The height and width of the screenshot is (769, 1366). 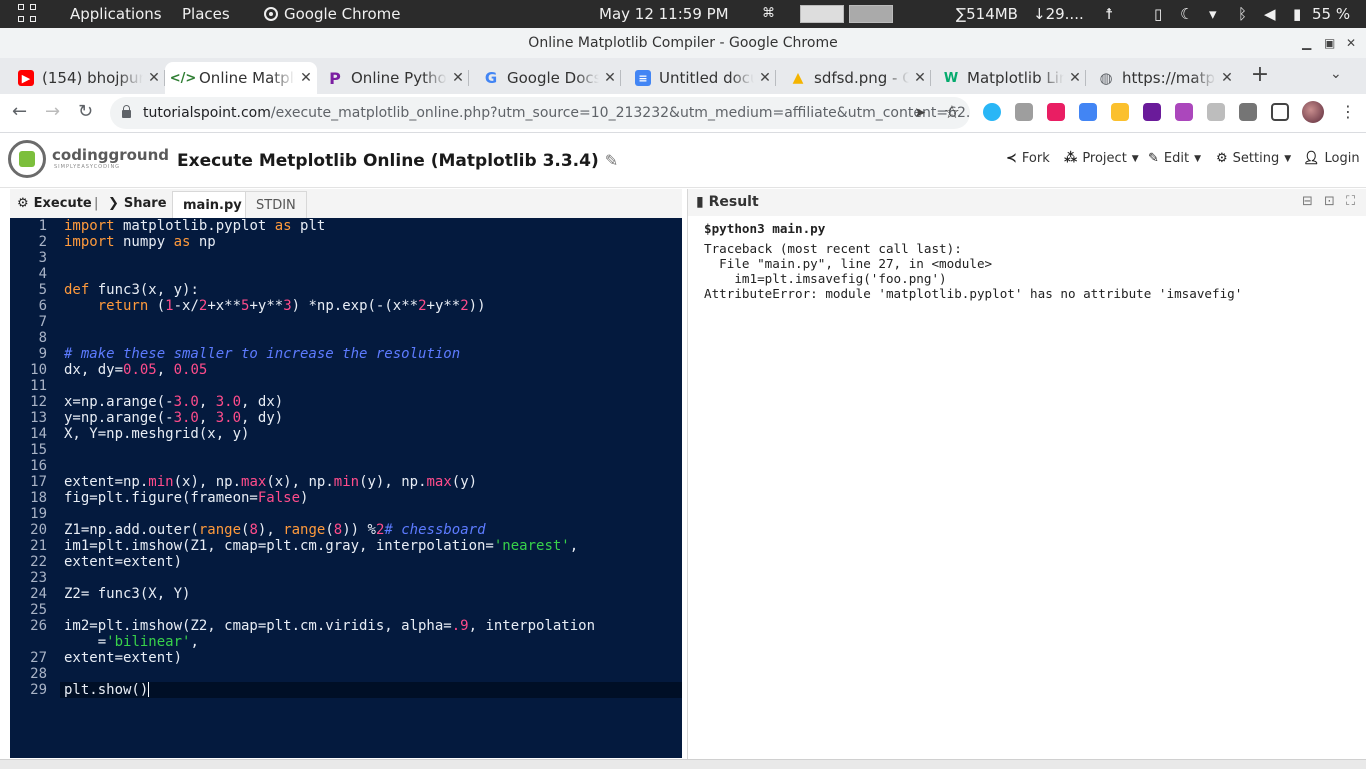 I want to click on edit-title-icon: ✎, so click(x=611, y=160).